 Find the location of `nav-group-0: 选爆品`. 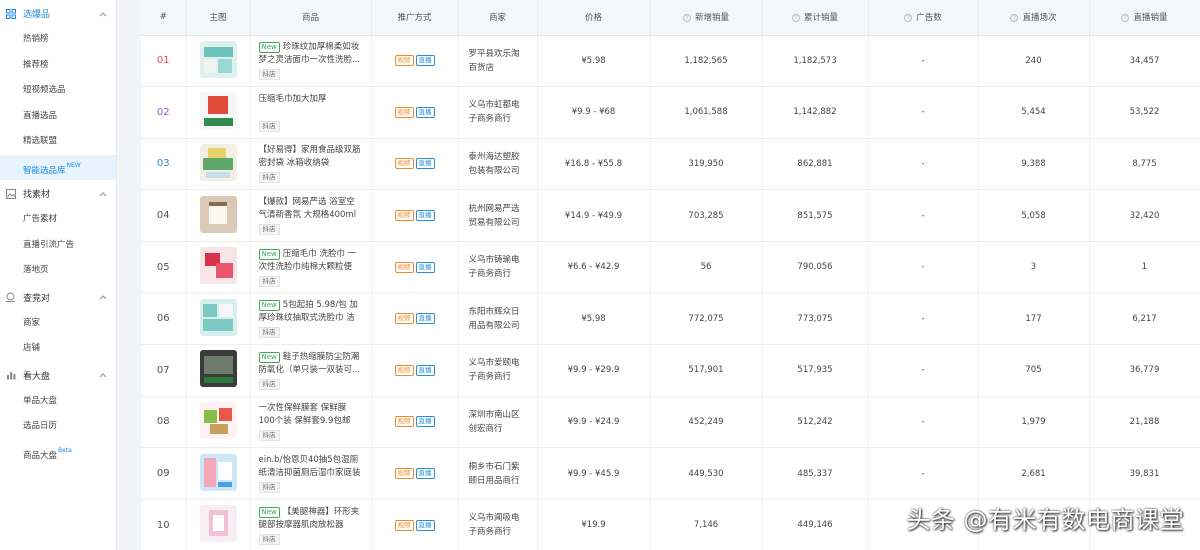

nav-group-0: 选爆品 is located at coordinates (58, 13).